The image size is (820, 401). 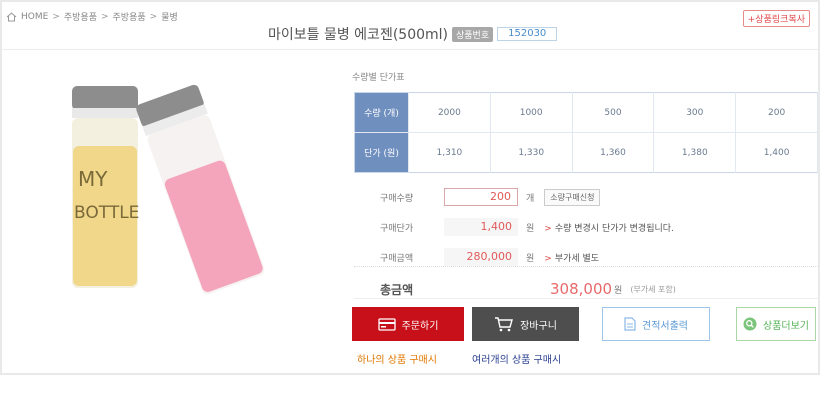 What do you see at coordinates (577, 258) in the screenshot?
I see `amount-note-text: 부가세 별도` at bounding box center [577, 258].